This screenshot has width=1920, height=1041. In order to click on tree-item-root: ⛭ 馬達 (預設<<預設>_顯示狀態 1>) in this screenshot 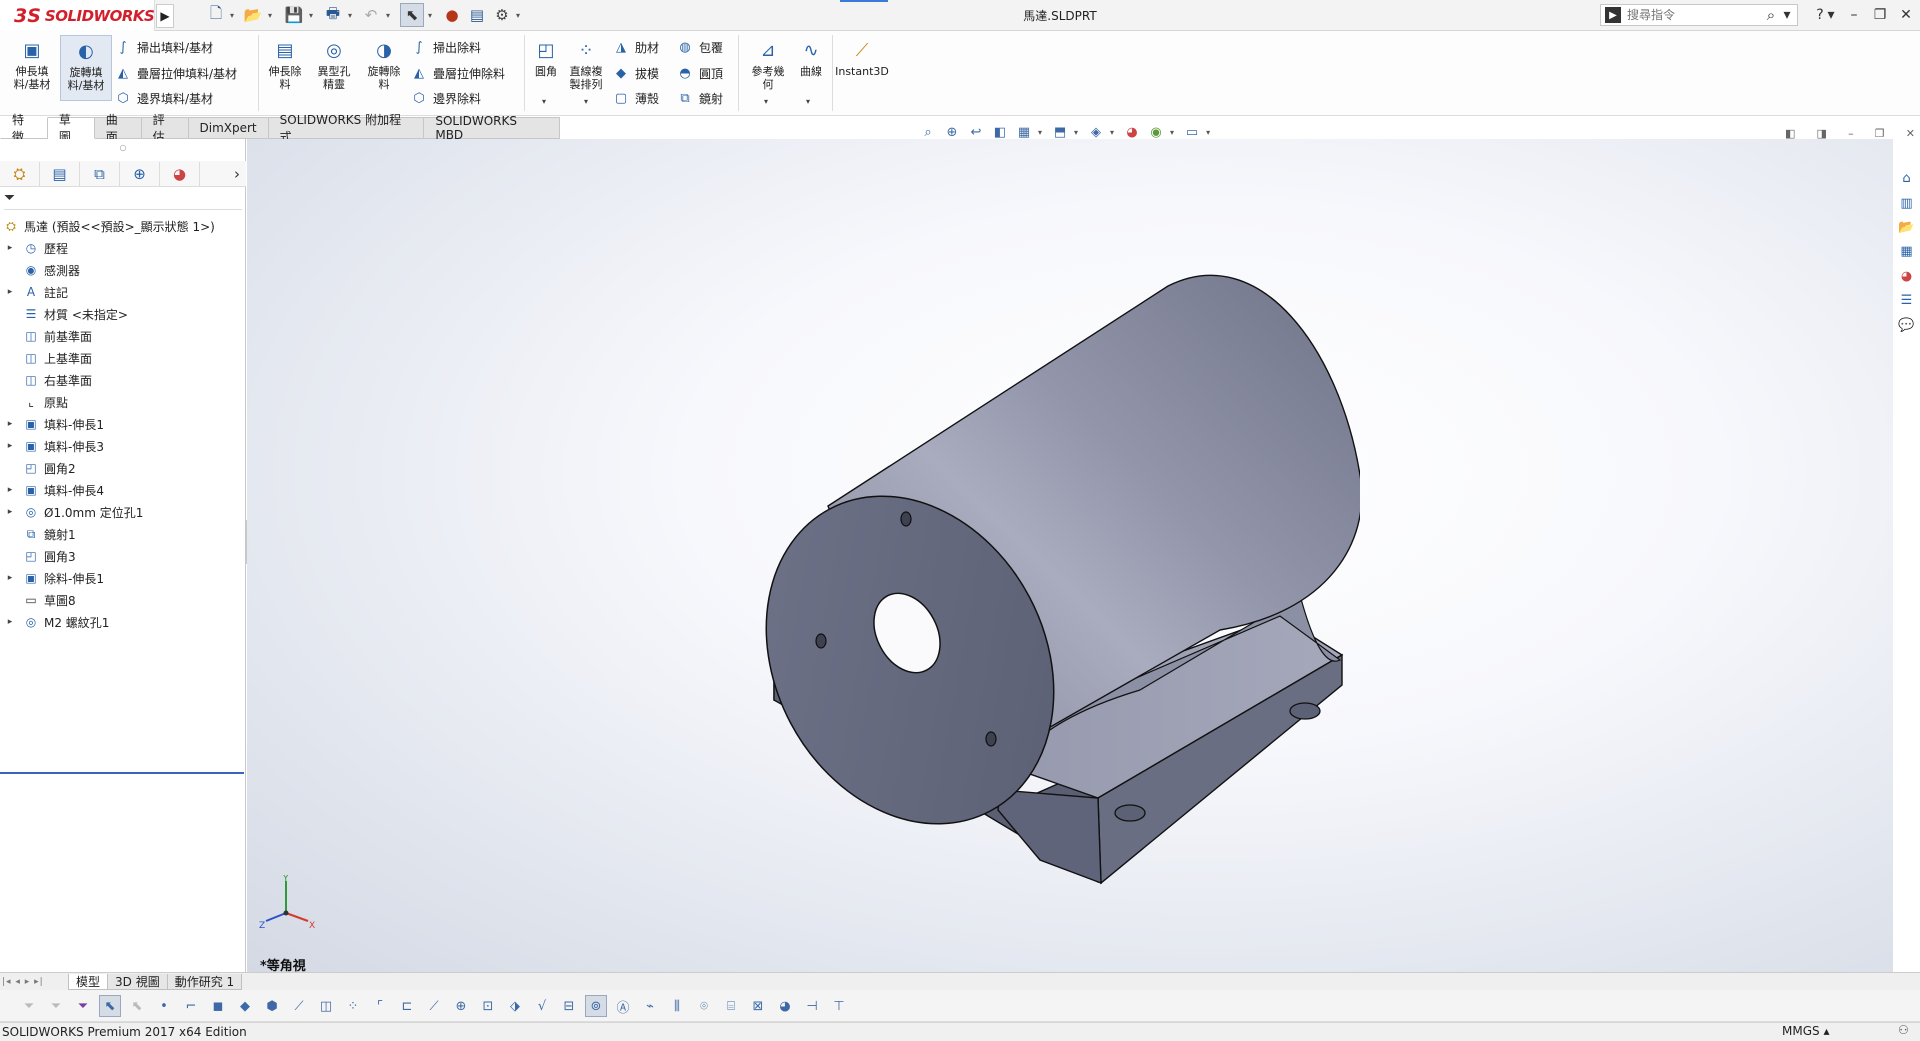, I will do `click(123, 226)`.